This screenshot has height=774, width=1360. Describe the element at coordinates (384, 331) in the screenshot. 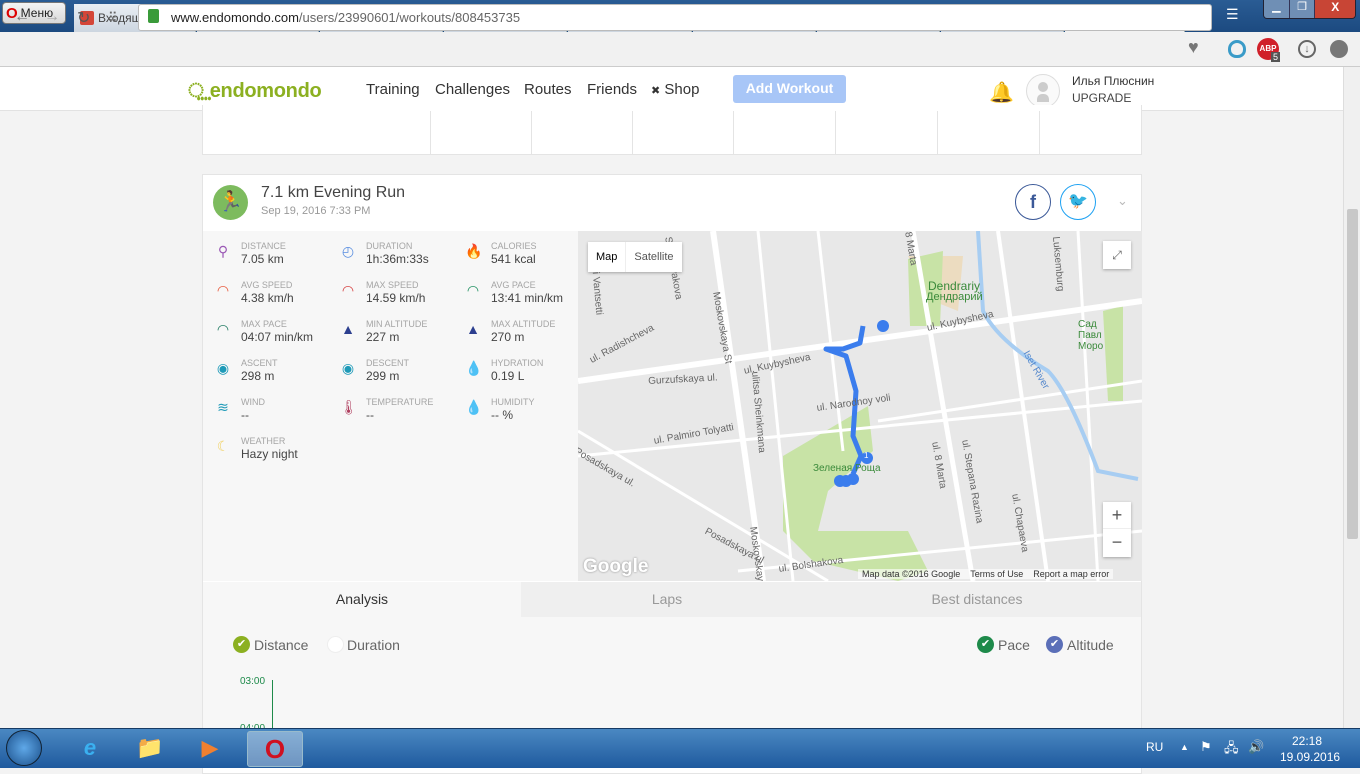

I see `stat-min-altitude: ▲ MIN ALTITUDE 227 m` at that location.